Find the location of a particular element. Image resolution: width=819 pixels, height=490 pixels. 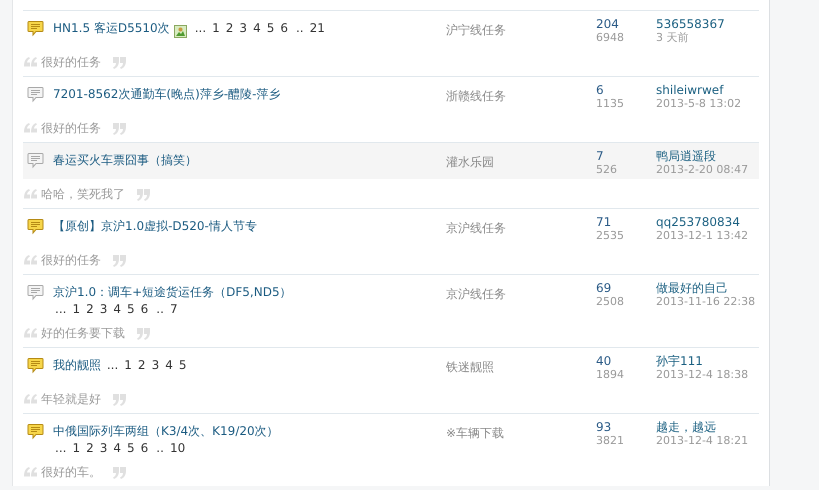

reply-excerpt: 年轻就是好 is located at coordinates (71, 399).